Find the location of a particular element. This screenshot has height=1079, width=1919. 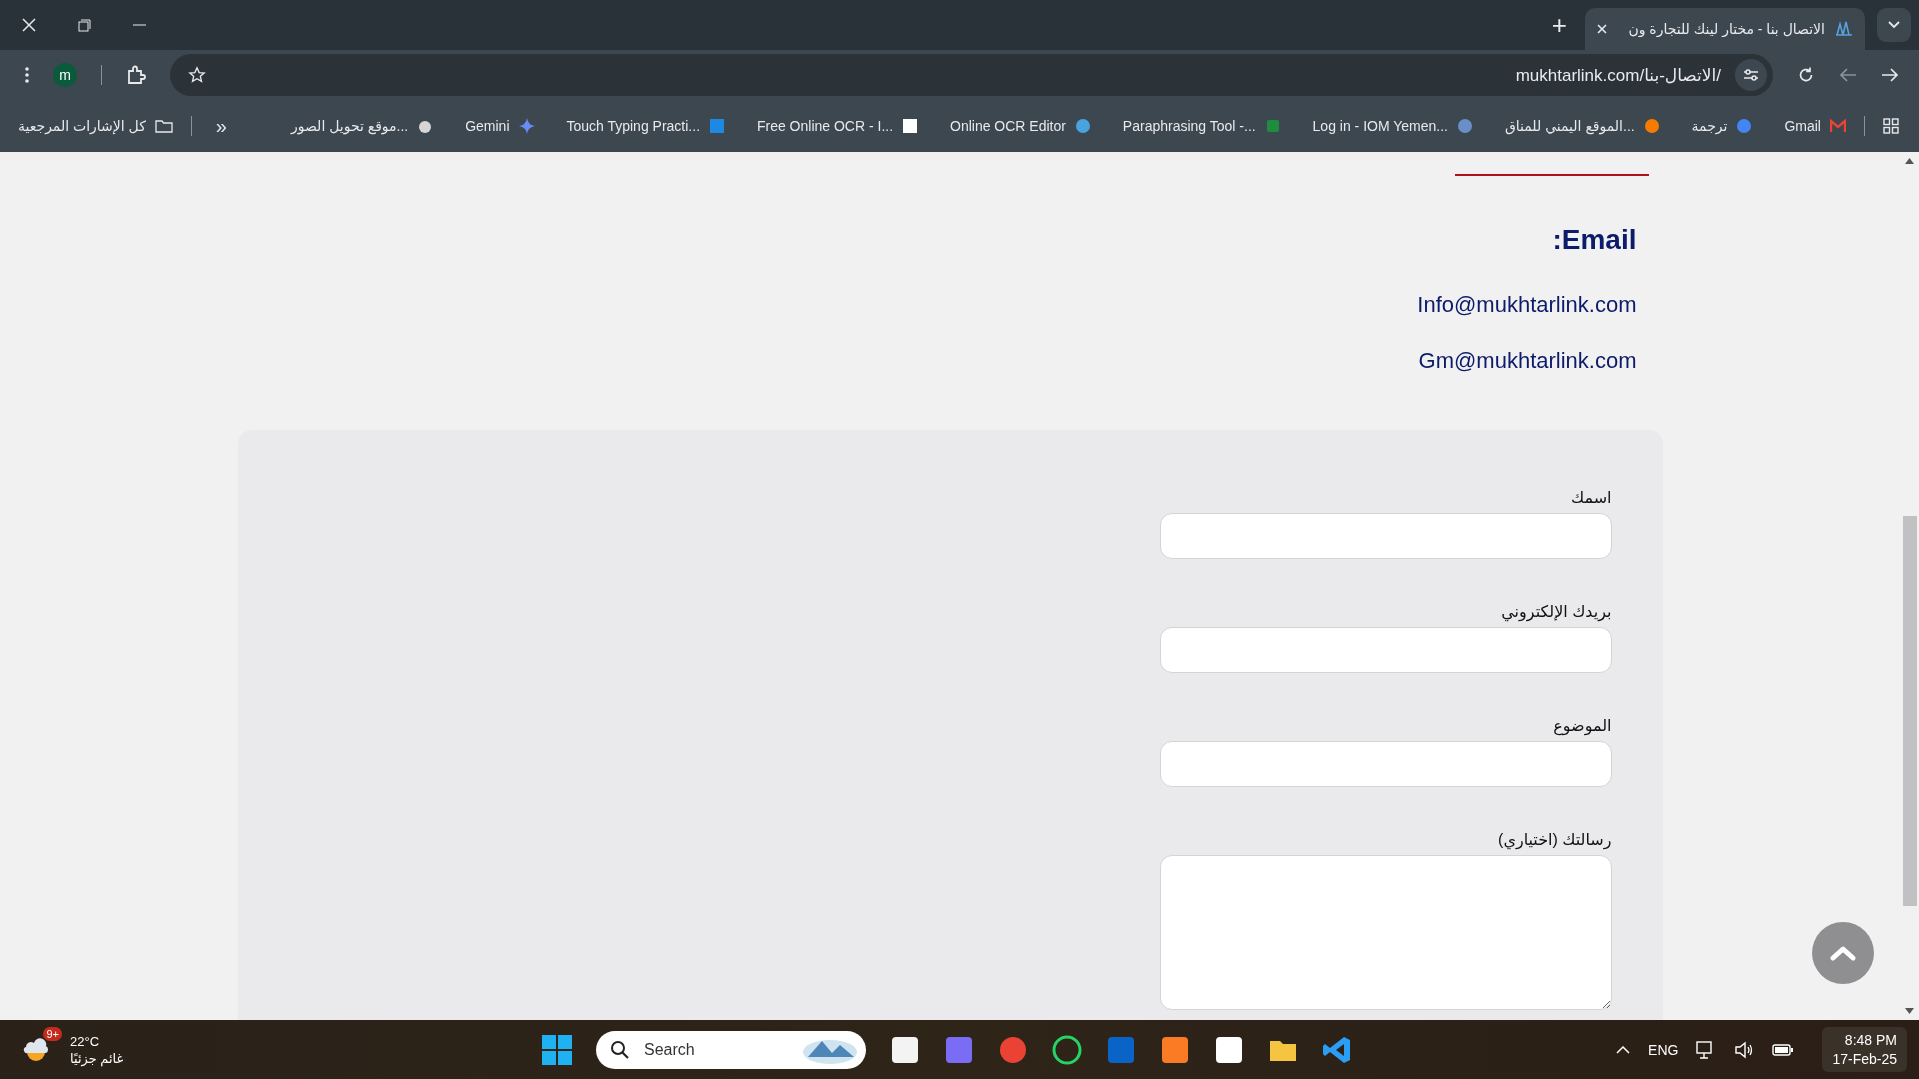

apps-grid-icon is located at coordinates (1891, 126).